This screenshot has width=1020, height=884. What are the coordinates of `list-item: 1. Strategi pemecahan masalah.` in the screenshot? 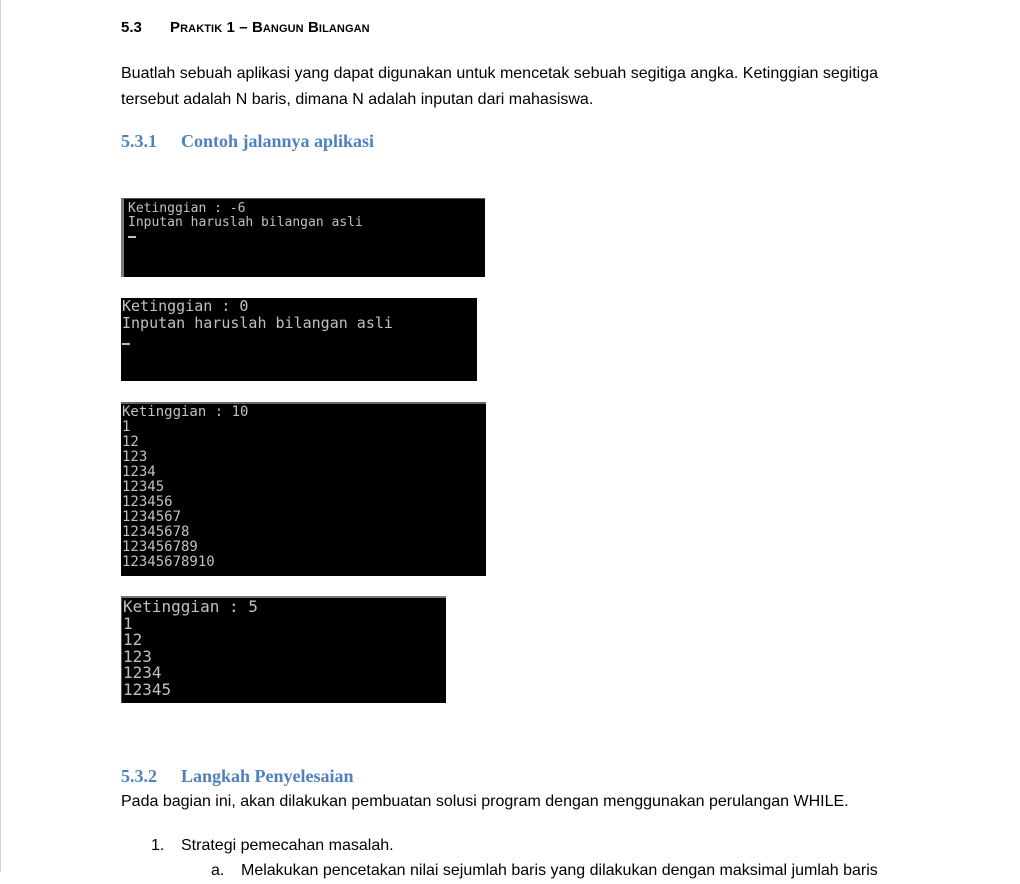 It's located at (272, 846).